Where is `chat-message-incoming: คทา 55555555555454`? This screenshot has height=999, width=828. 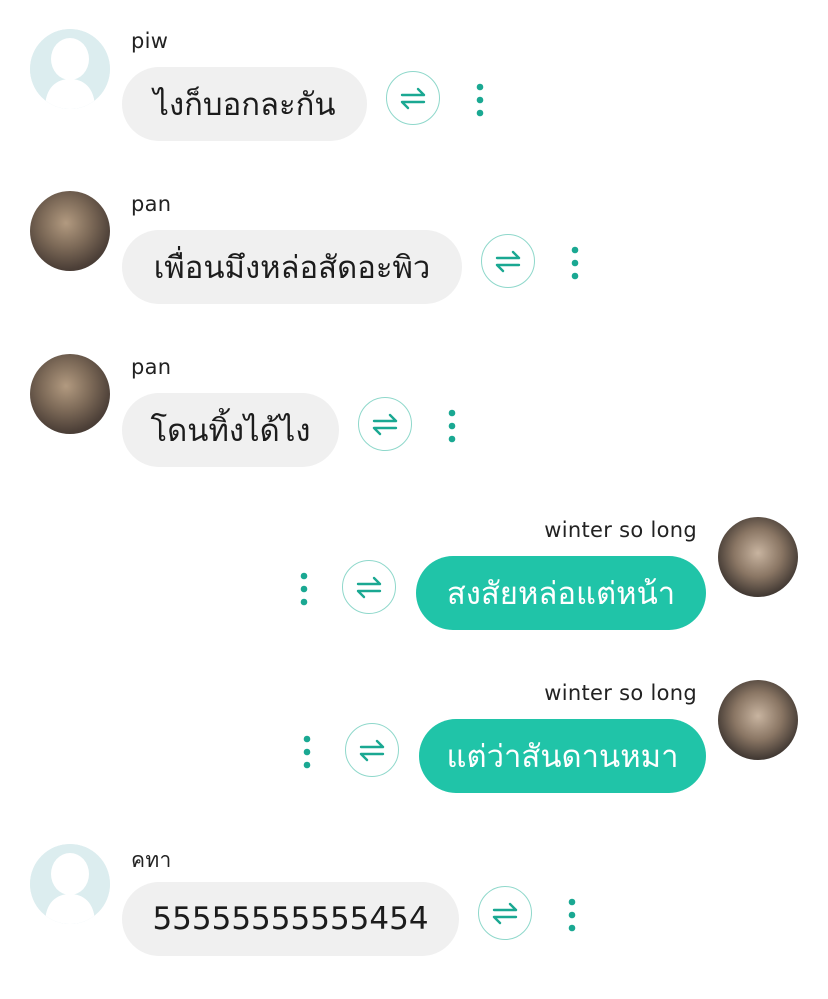
chat-message-incoming: คทา 55555555555454 is located at coordinates (414, 910).